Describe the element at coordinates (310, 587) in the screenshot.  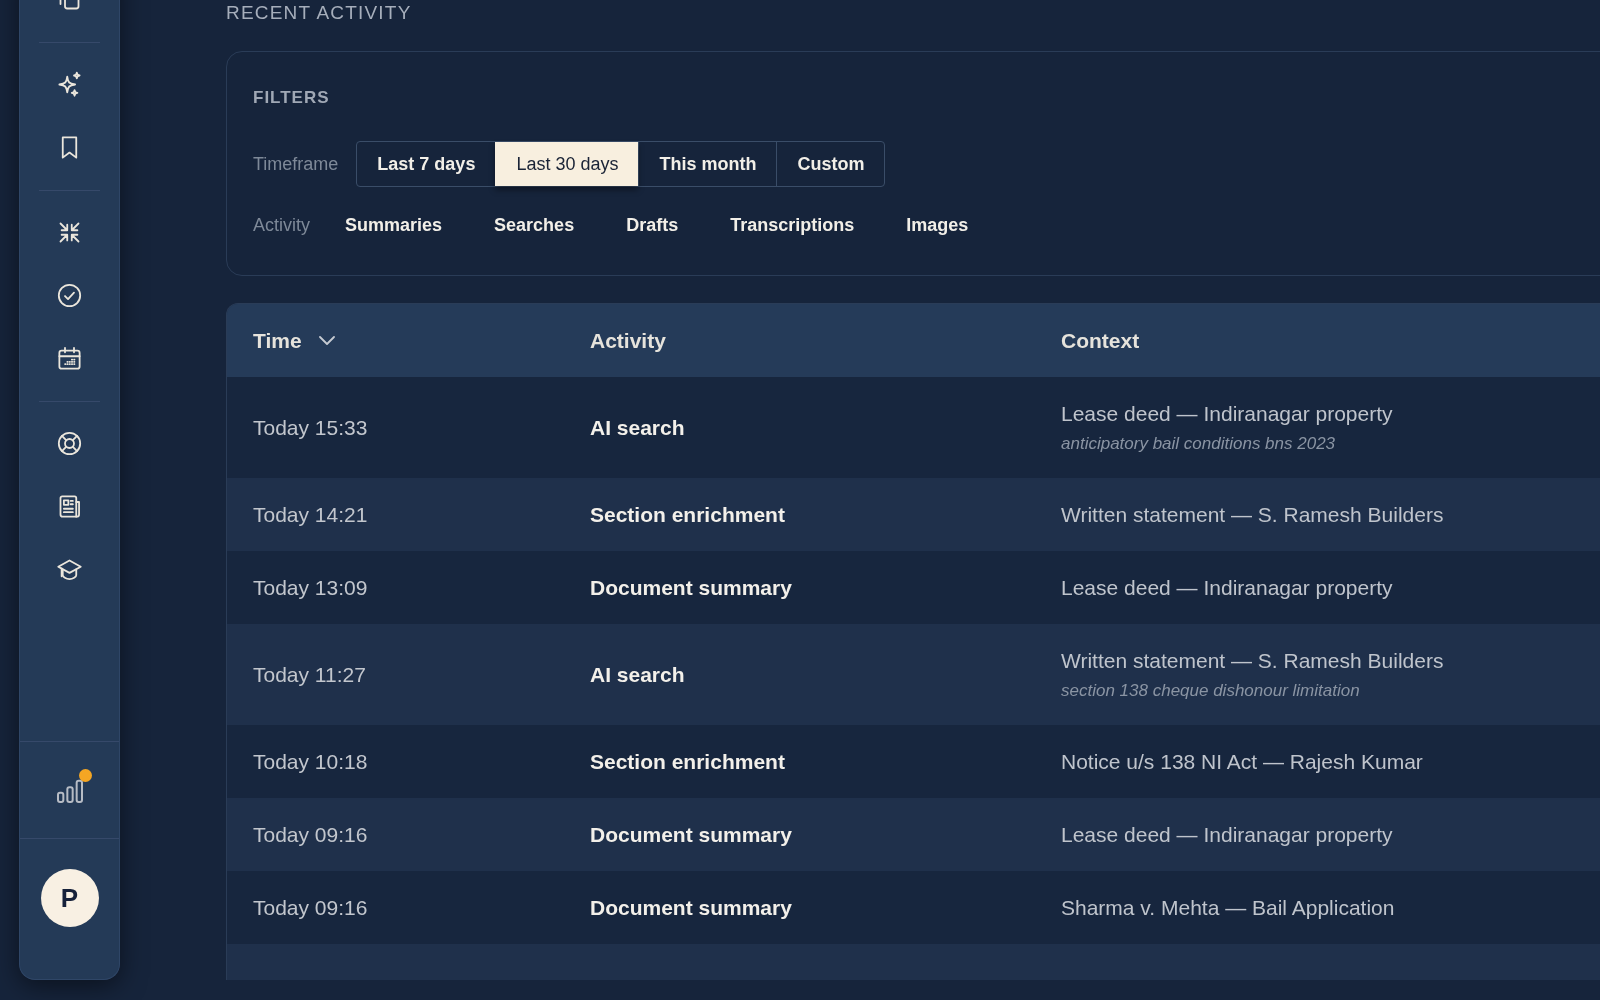
I see `time-text: Today 13:09` at that location.